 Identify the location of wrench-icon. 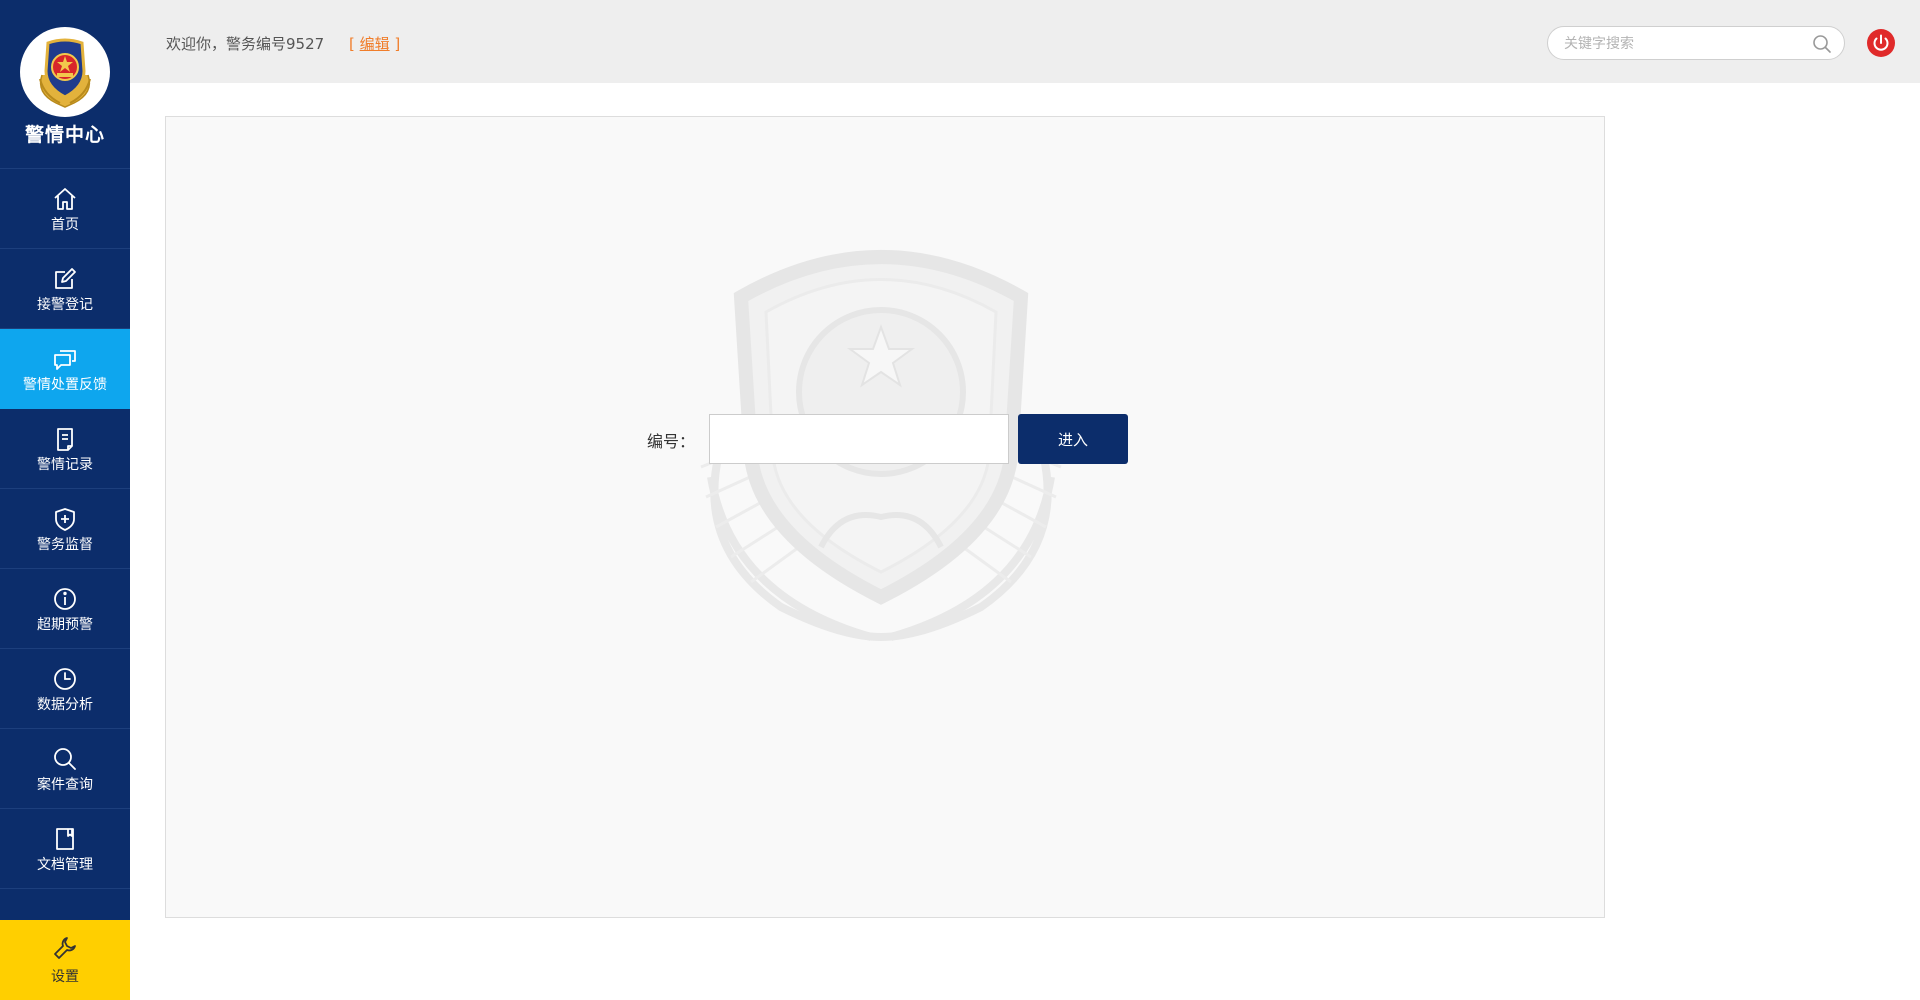
(65, 948).